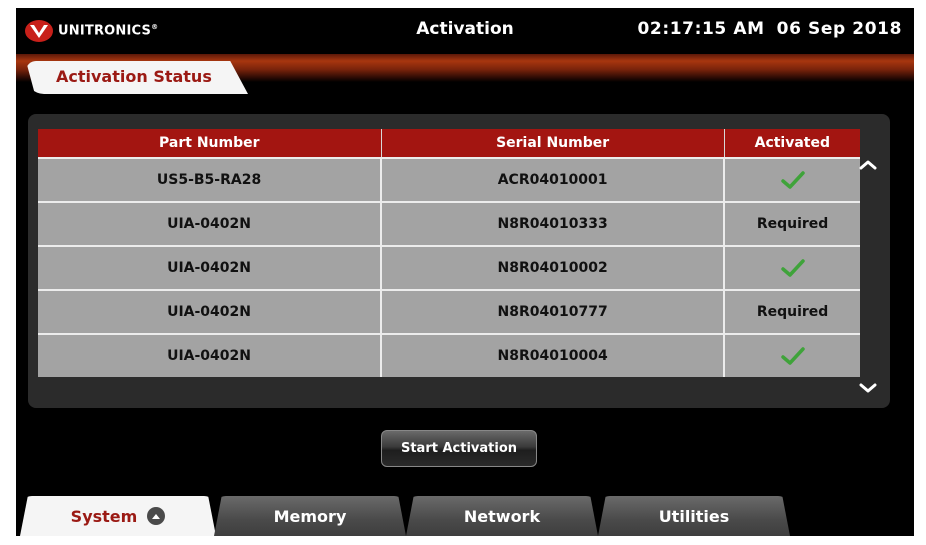 Image resolution: width=926 pixels, height=545 pixels. Describe the element at coordinates (769, 29) in the screenshot. I see `clock: 02:17:15 AM 06 Sep 2018` at that location.